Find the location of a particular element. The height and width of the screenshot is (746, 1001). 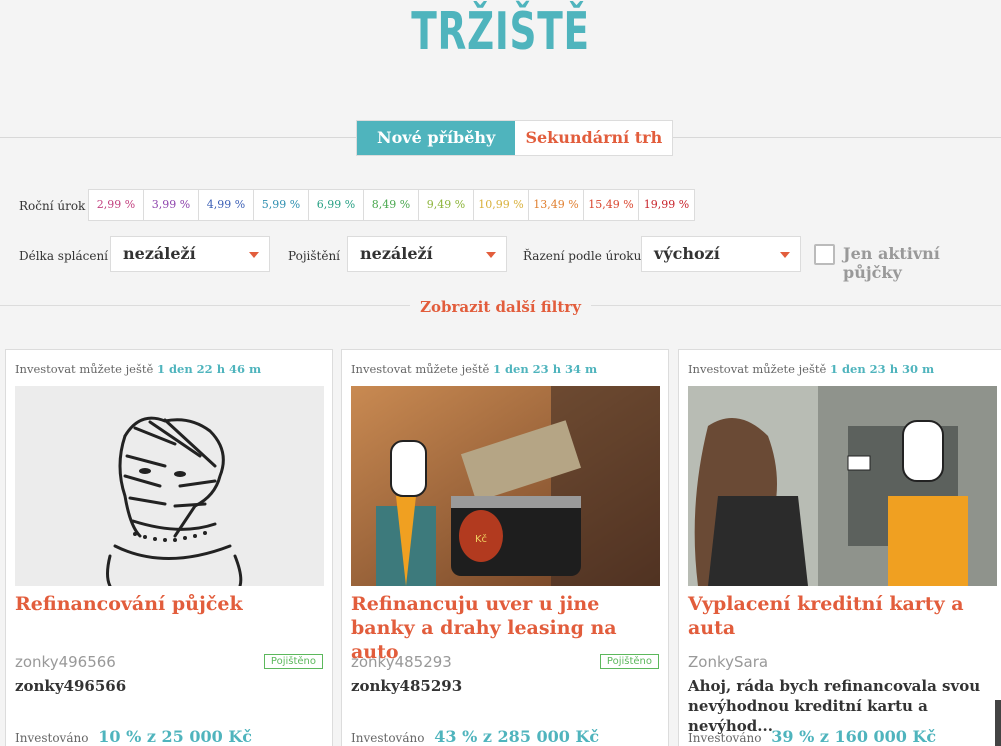

borrower-name: ZonkySara is located at coordinates (728, 662).